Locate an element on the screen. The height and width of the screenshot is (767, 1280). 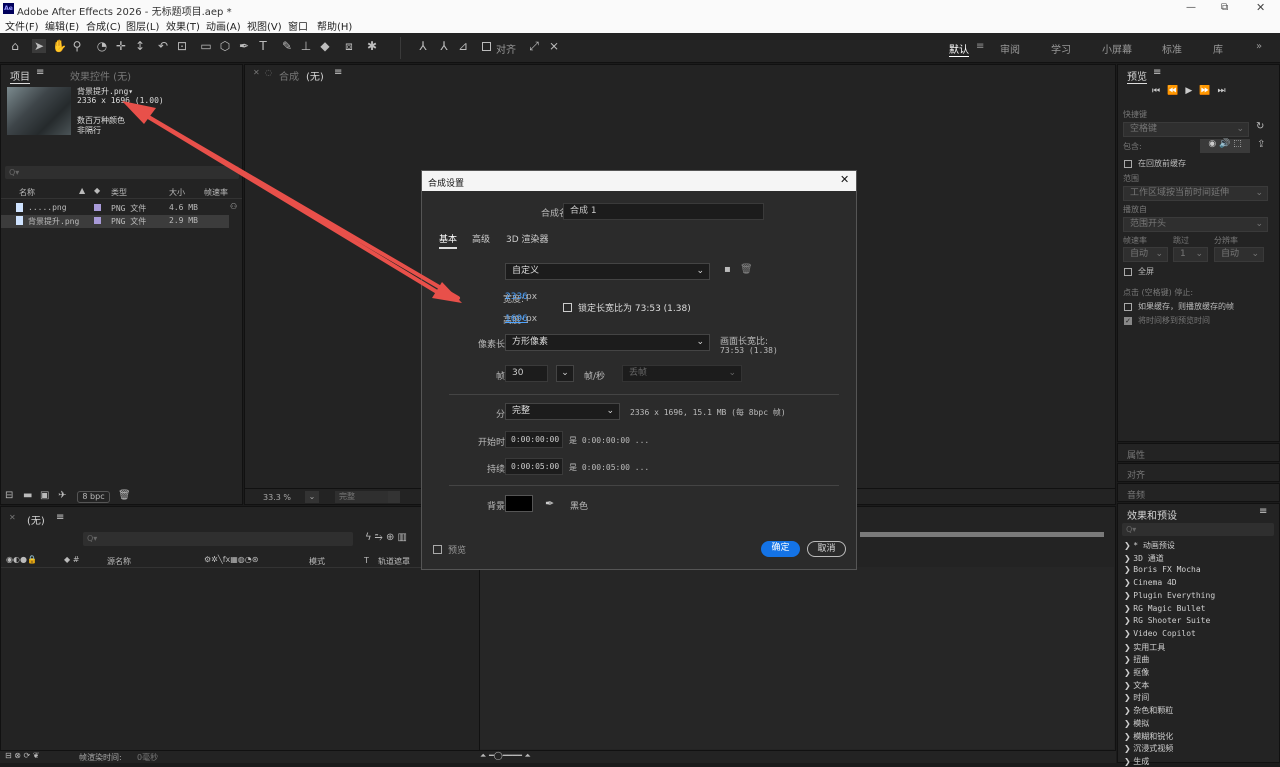
menu-composition: 合成(C) is located at coordinates (103, 25).